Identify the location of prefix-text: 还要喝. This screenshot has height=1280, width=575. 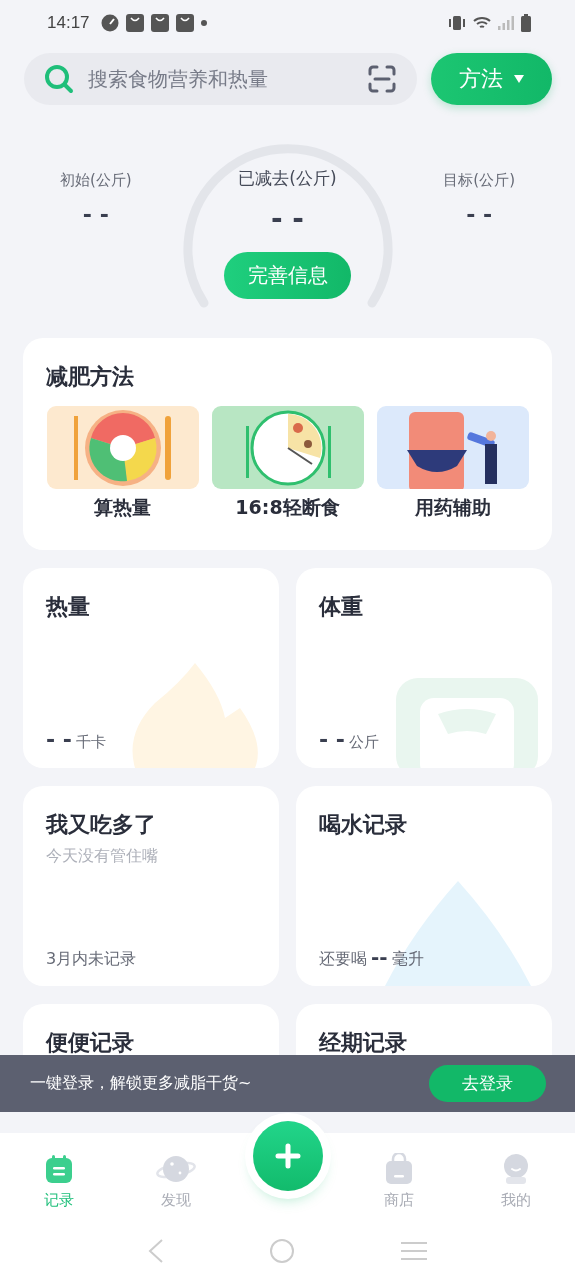
(343, 959).